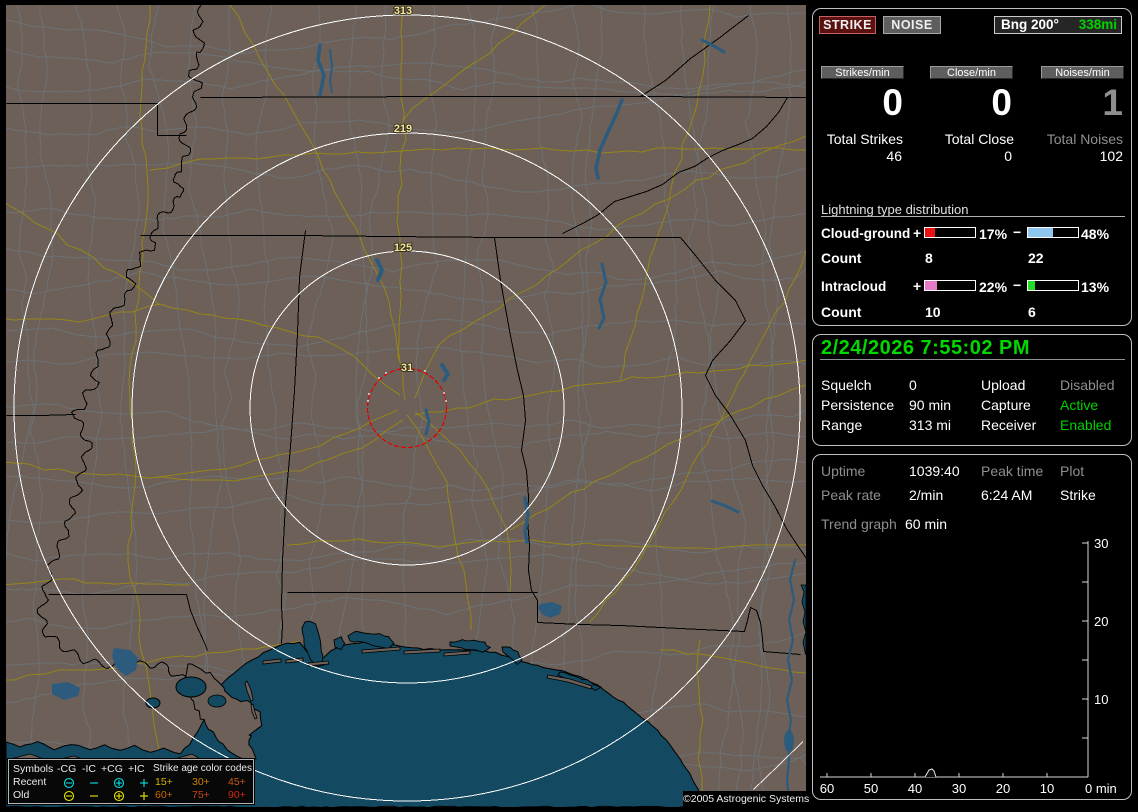 This screenshot has height=812, width=1138. I want to click on svg-text: 125, so click(403, 248).